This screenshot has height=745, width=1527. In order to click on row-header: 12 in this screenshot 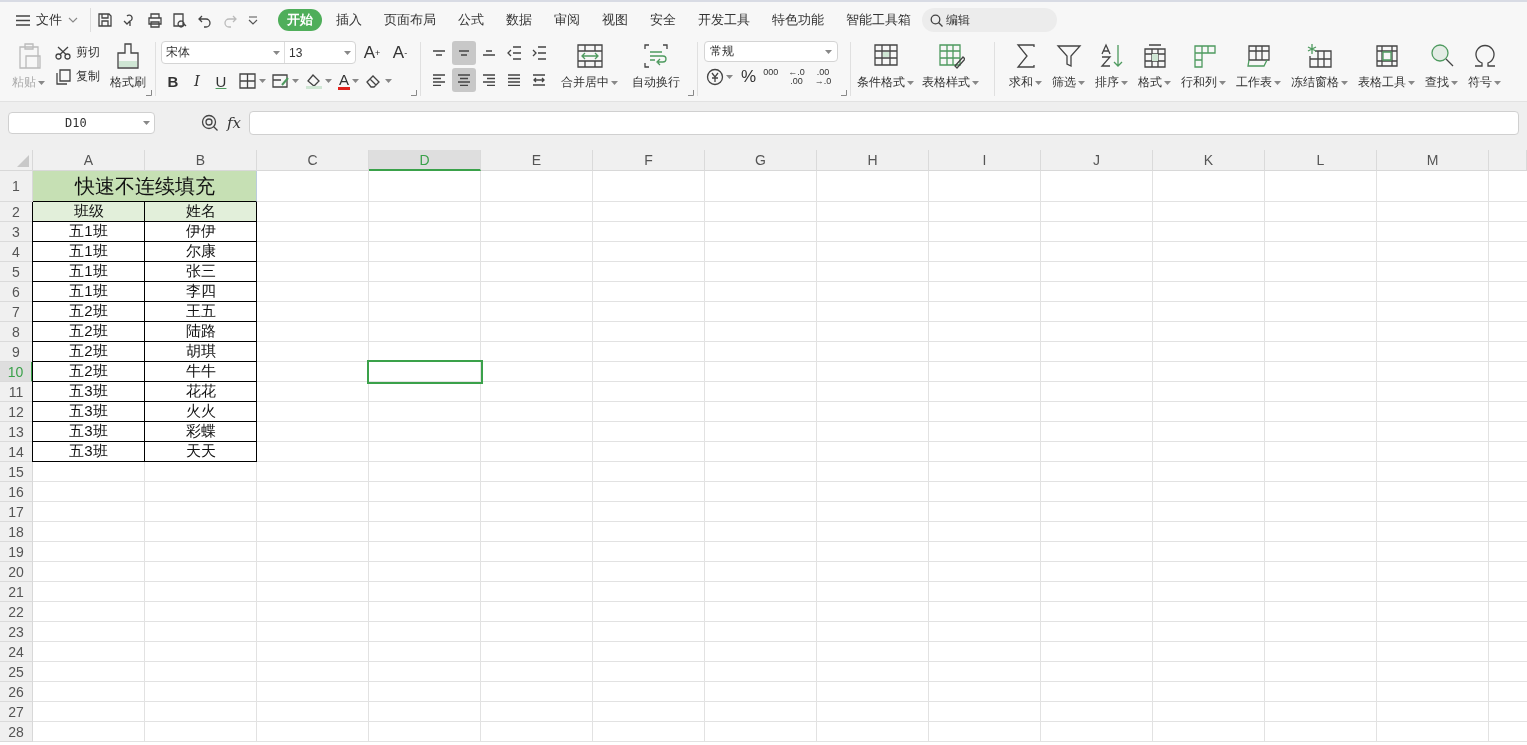, I will do `click(16, 412)`.